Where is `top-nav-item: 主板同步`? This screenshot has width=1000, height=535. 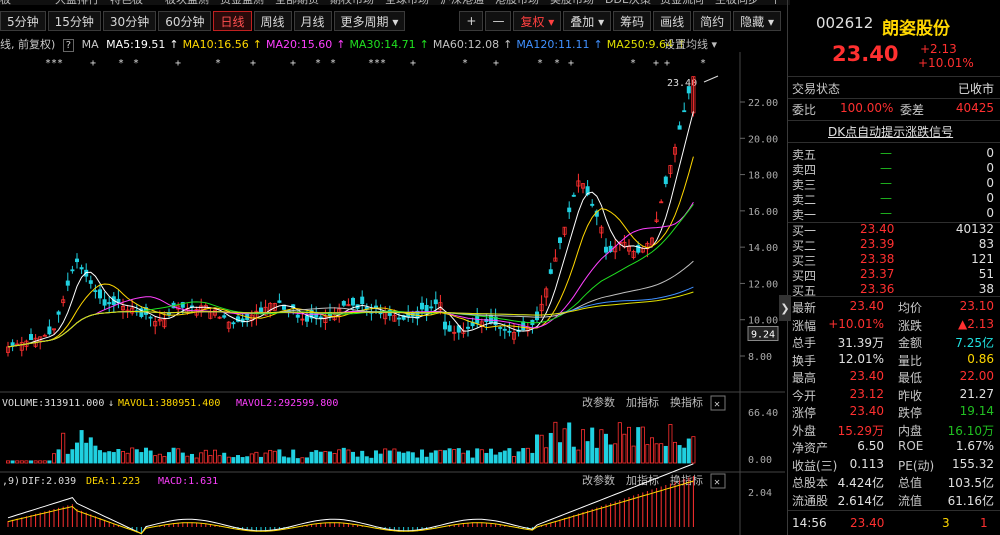 top-nav-item: 主板同步 is located at coordinates (737, 2).